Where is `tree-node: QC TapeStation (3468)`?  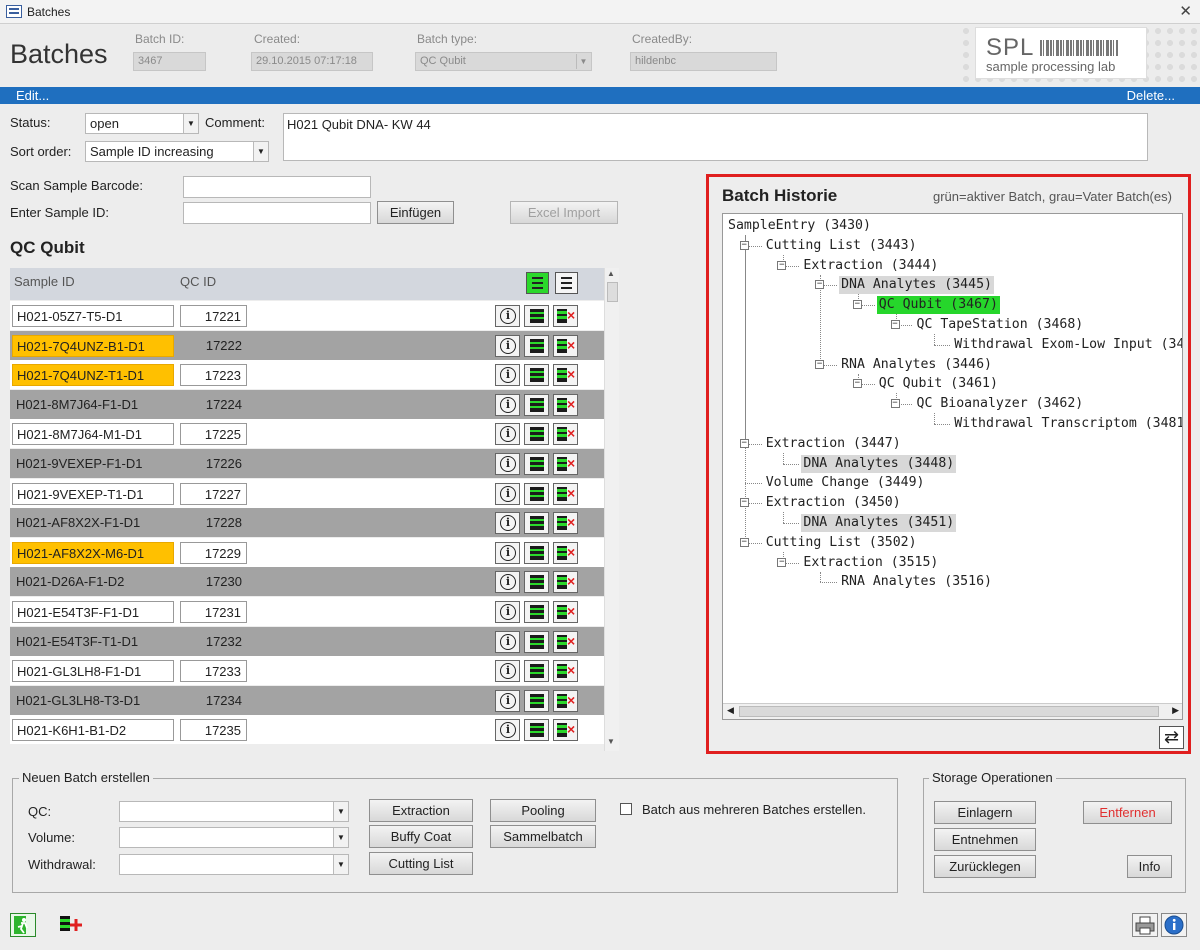
tree-node: QC TapeStation (3468) is located at coordinates (1000, 325).